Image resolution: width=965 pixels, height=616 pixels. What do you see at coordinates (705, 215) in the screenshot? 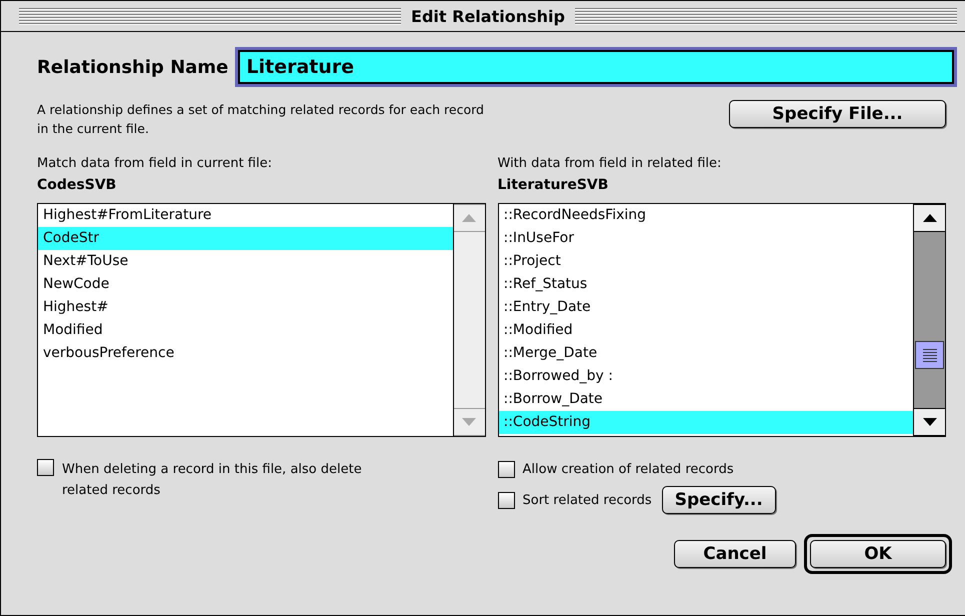
I see `field-list-item: ::RecordNeedsFixing` at bounding box center [705, 215].